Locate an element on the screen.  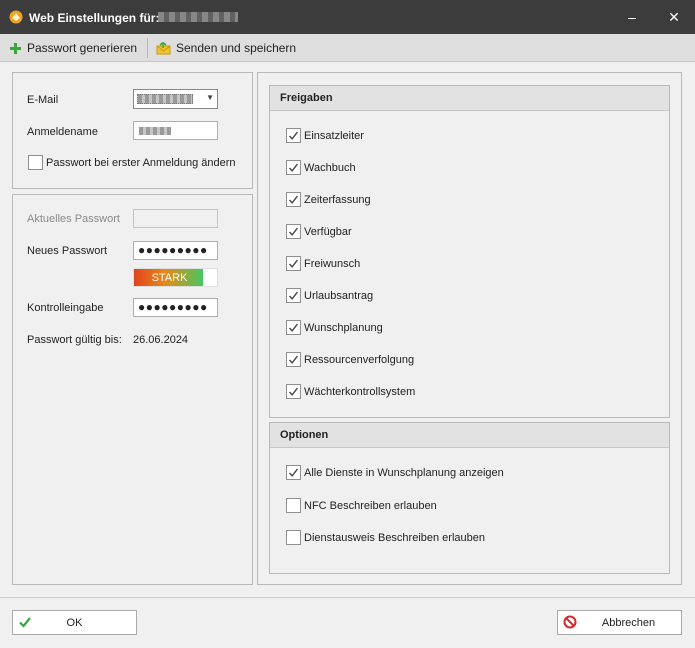
urlaubsantrag-label: Urlaubsantrag is located at coordinates (339, 296).